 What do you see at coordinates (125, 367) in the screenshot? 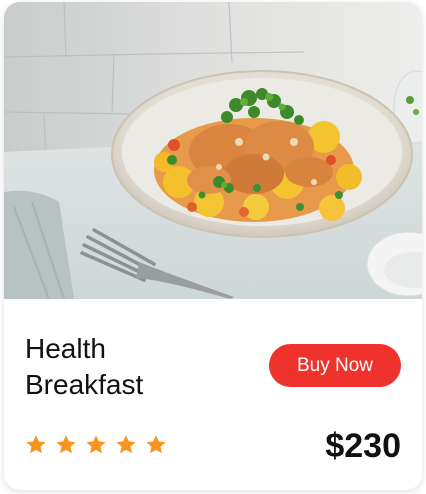
I see `product-title: Health Breakfast` at bounding box center [125, 367].